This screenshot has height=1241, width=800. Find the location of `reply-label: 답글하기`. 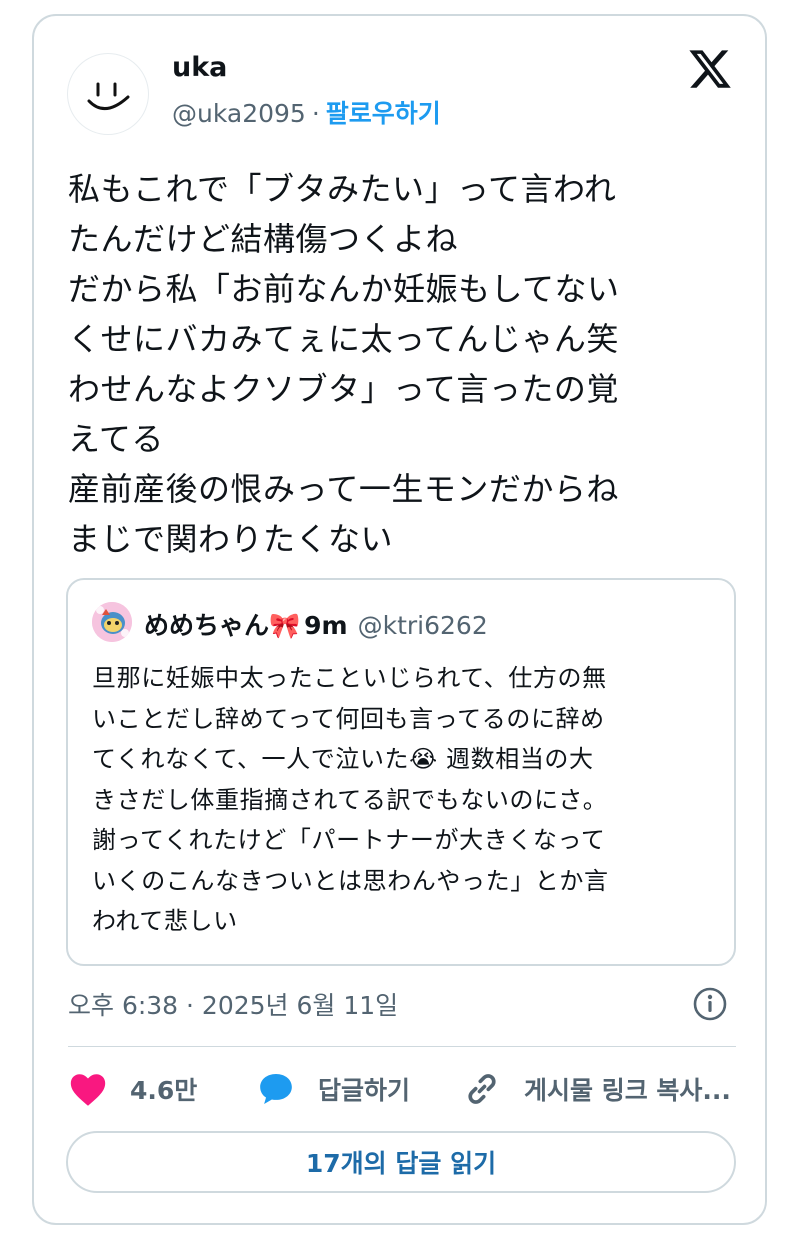

reply-label: 답글하기 is located at coordinates (364, 1090).